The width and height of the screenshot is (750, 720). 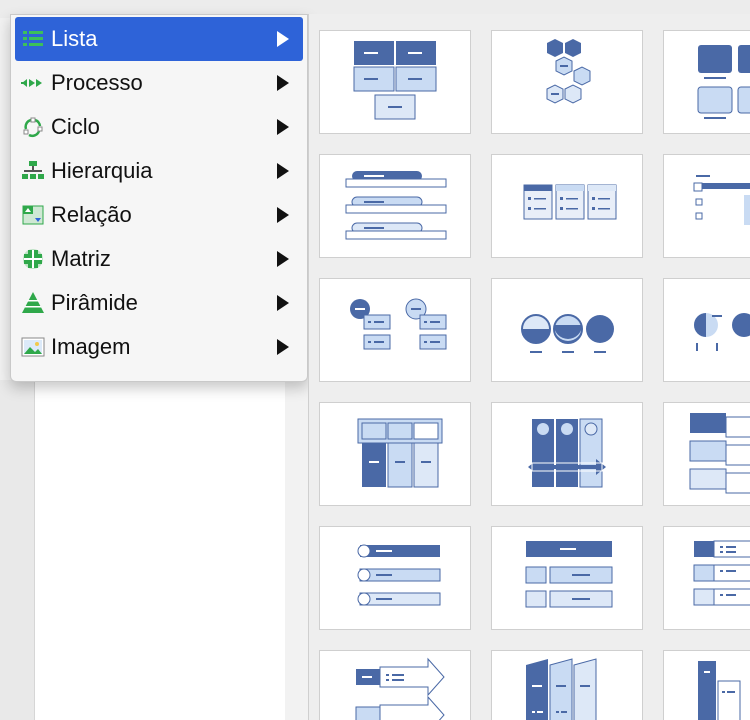 What do you see at coordinates (81, 258) in the screenshot?
I see `menu-item-label: Matriz` at bounding box center [81, 258].